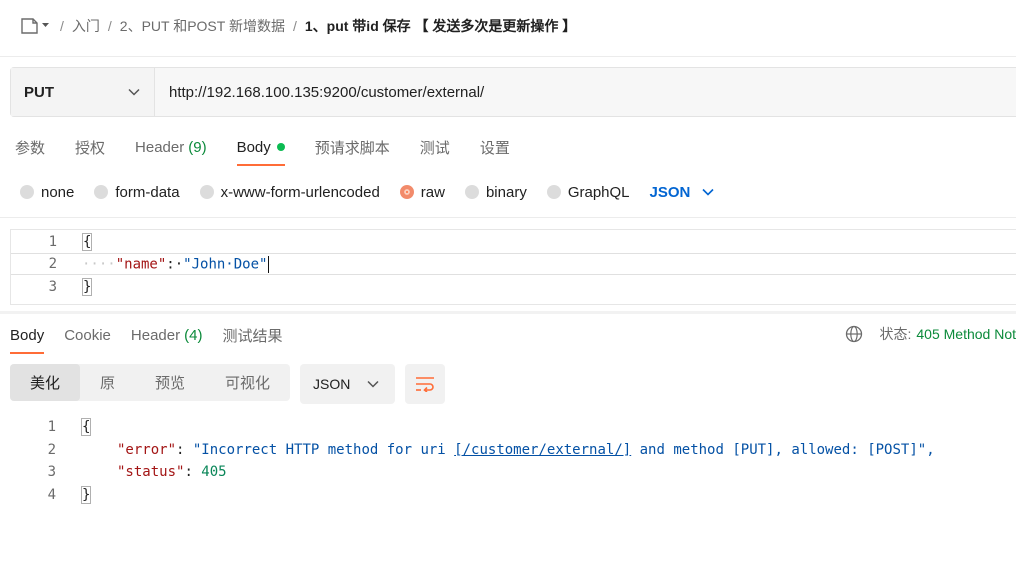 The image size is (1016, 570). What do you see at coordinates (35, 26) in the screenshot?
I see `collection-icon` at bounding box center [35, 26].